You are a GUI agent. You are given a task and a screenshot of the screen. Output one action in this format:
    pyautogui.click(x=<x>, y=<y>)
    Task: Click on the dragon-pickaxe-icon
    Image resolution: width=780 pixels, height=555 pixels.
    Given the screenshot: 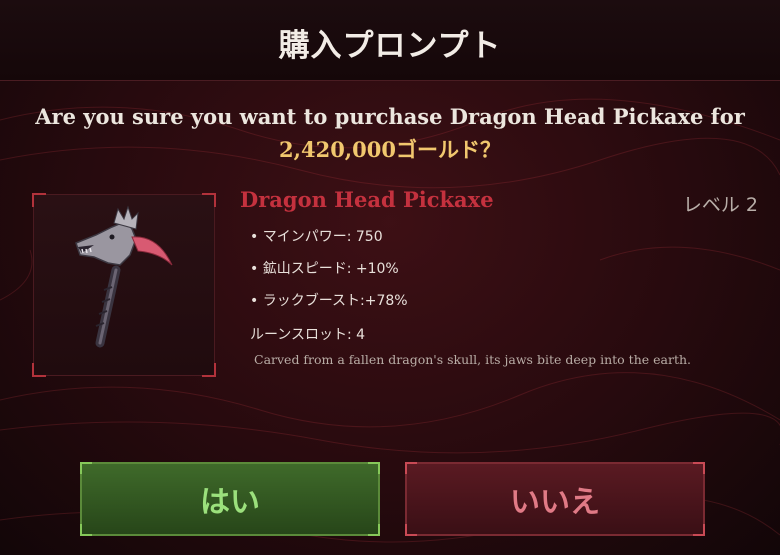 What is the action you would take?
    pyautogui.click(x=124, y=276)
    